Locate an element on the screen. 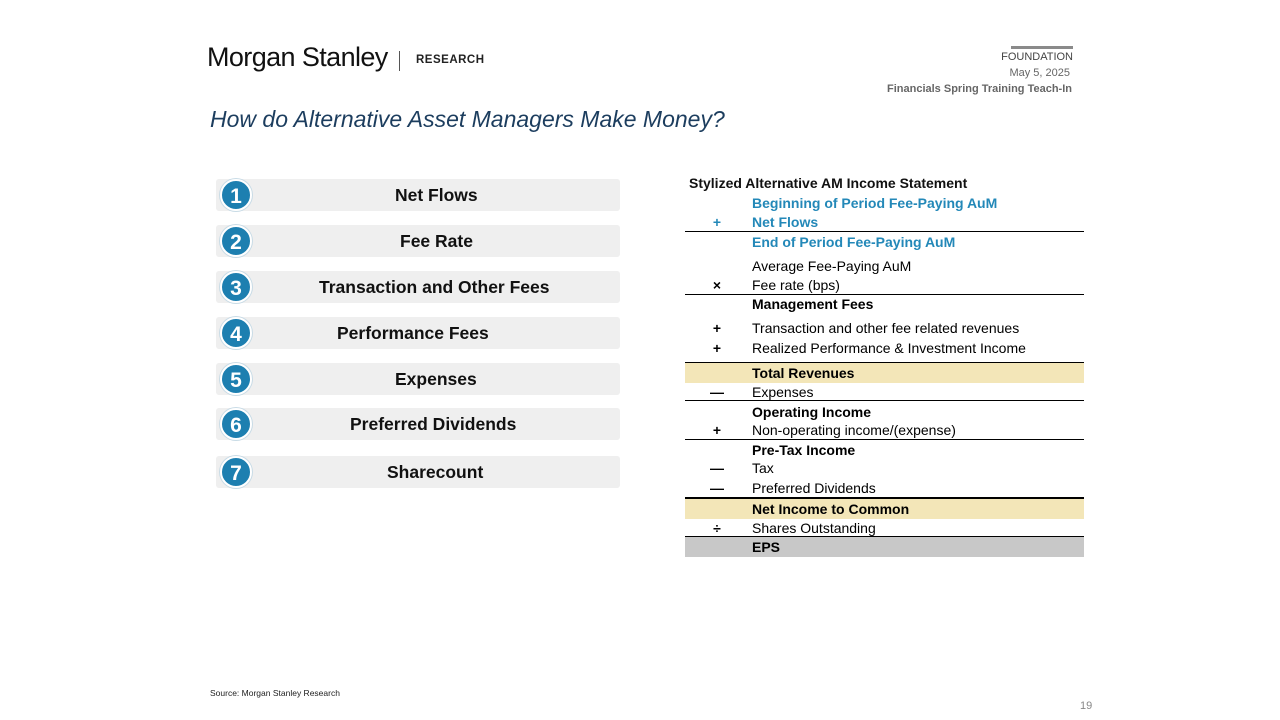 The width and height of the screenshot is (1280, 720). statement-row-label: End of Period Fee-Paying AuM is located at coordinates (854, 242).